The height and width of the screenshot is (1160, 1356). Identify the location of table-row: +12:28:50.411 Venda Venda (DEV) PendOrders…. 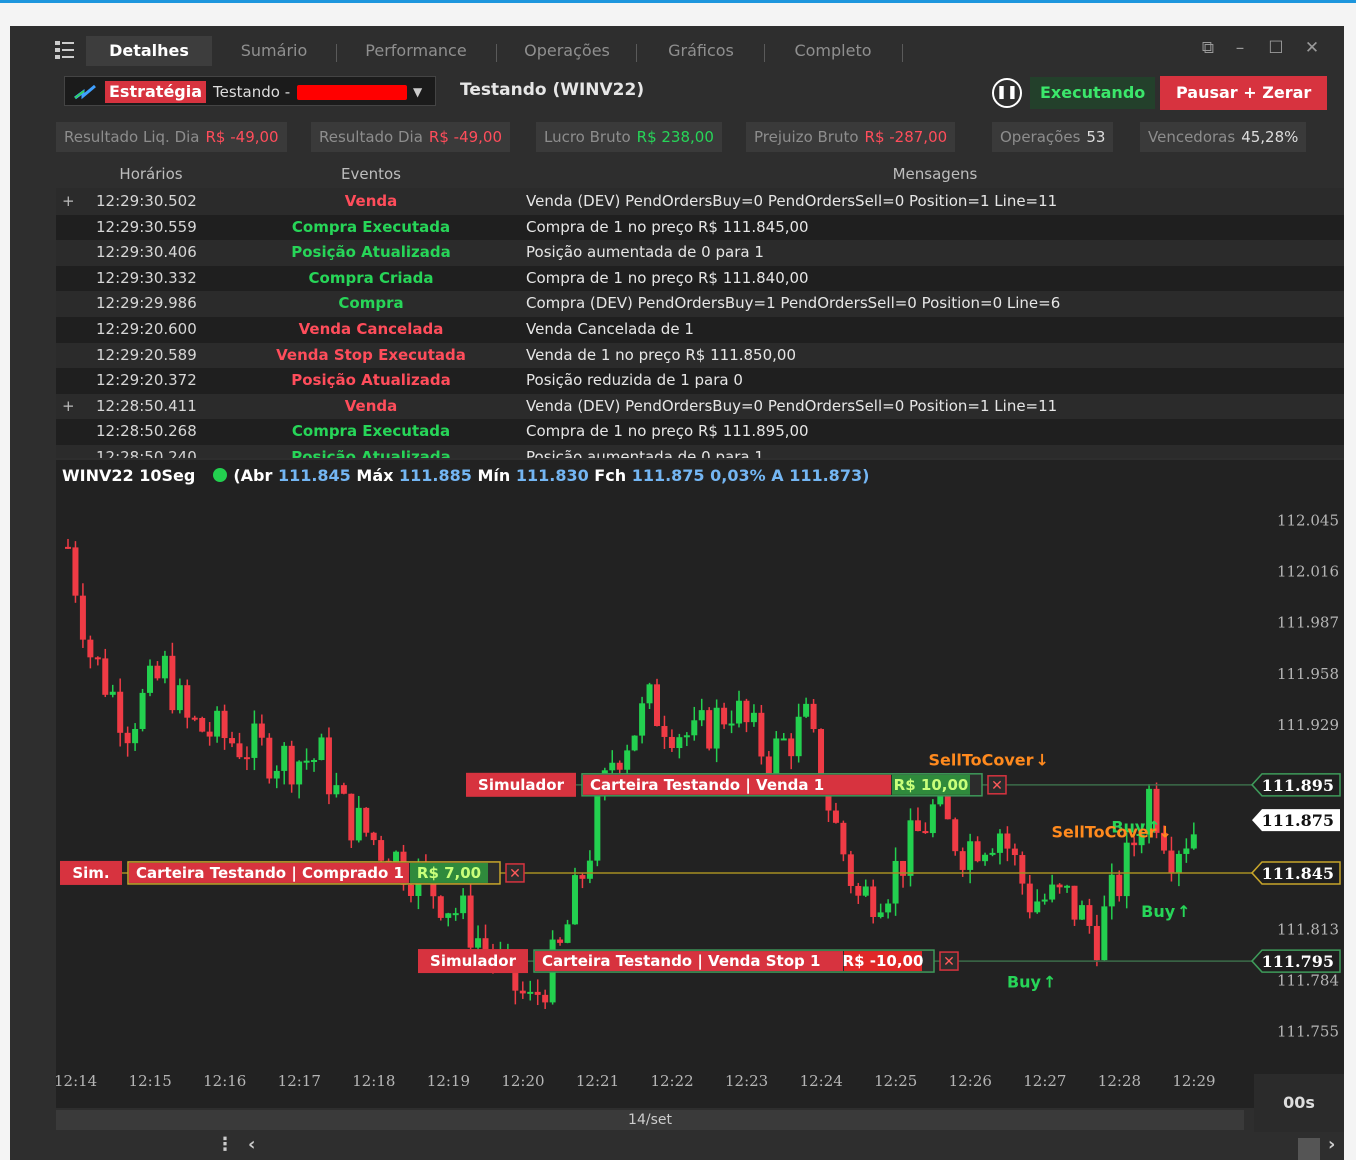
(700, 407).